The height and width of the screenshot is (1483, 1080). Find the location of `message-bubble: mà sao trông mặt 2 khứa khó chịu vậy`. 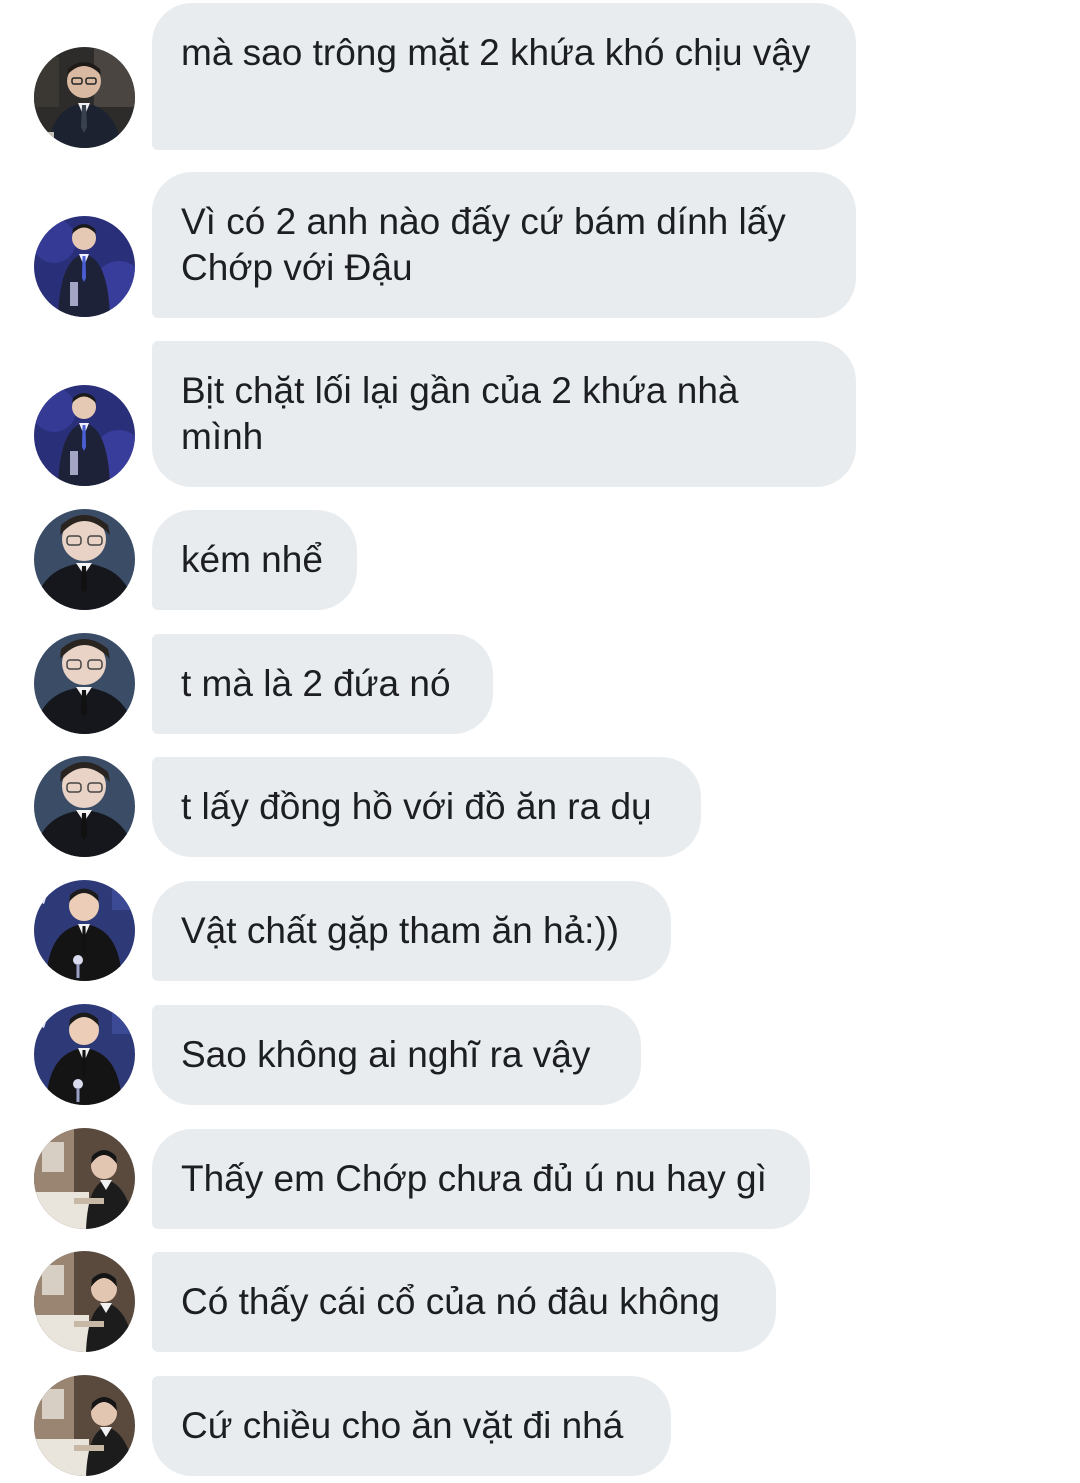

message-bubble: mà sao trông mặt 2 khứa khó chịu vậy is located at coordinates (504, 76).